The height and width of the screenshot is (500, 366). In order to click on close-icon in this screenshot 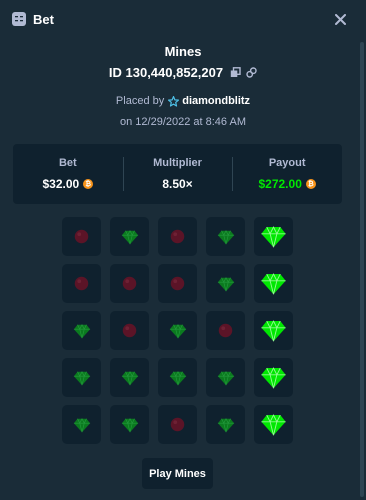, I will do `click(340, 19)`.